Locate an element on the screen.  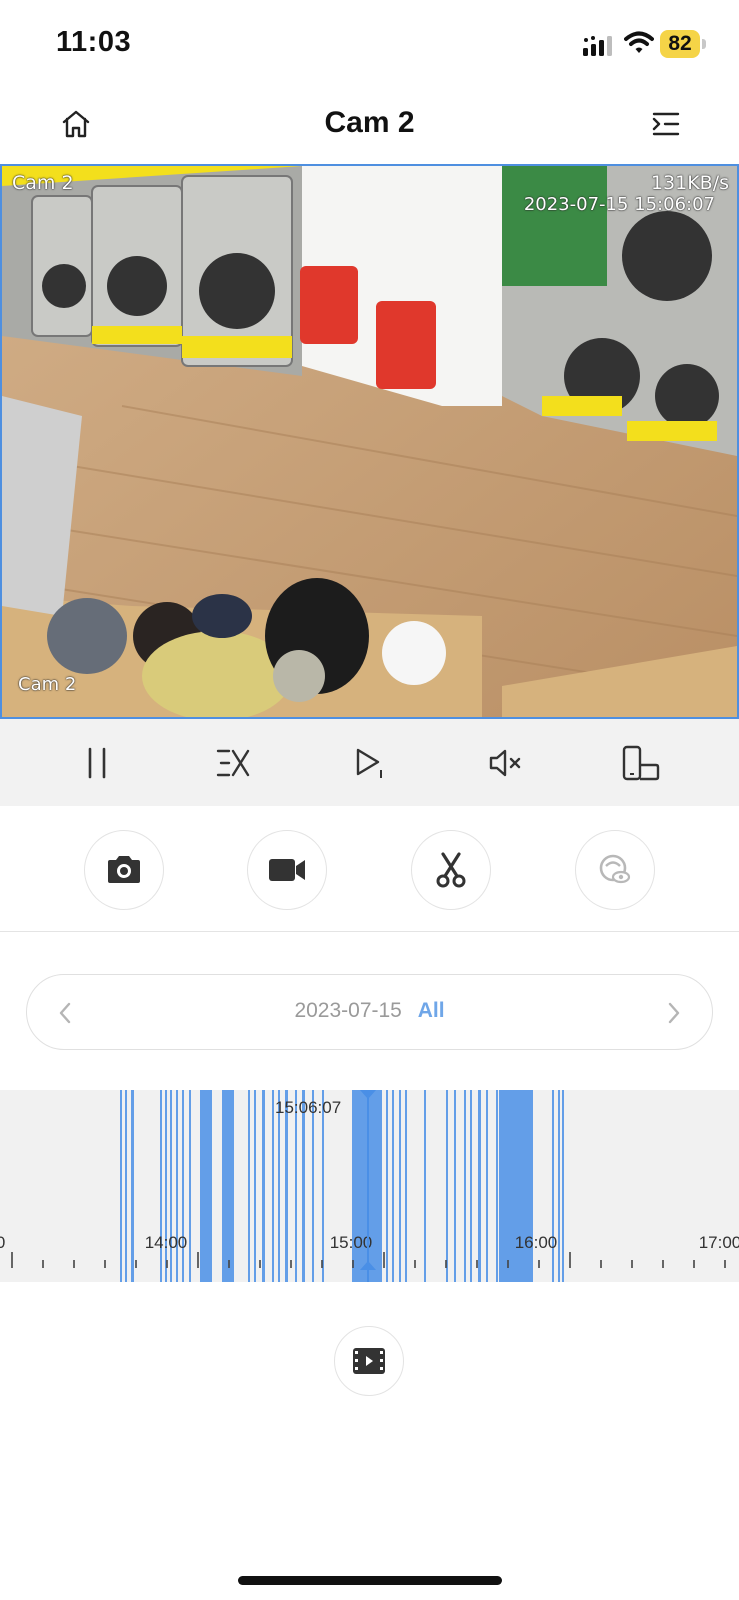
pause-button is located at coordinates (97, 763).